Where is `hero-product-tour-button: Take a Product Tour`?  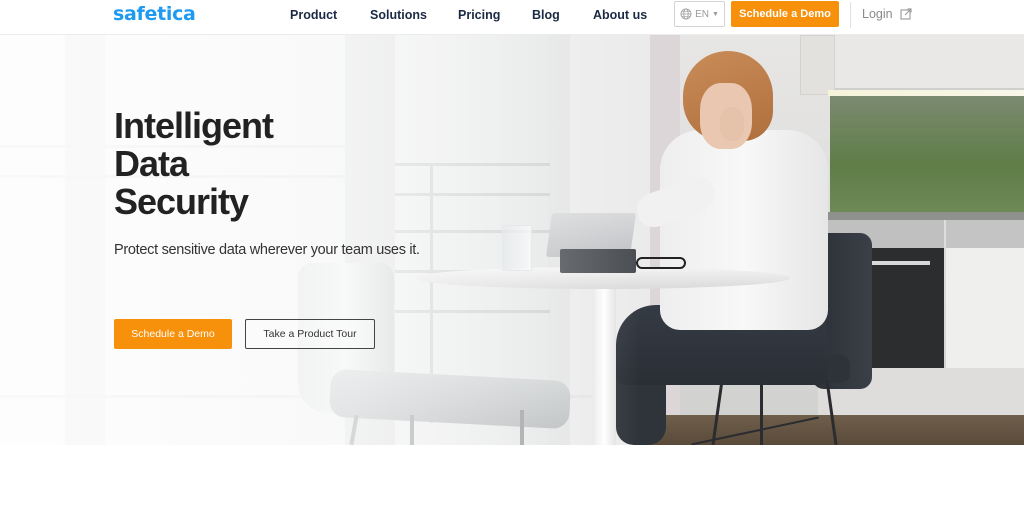 hero-product-tour-button: Take a Product Tour is located at coordinates (310, 334).